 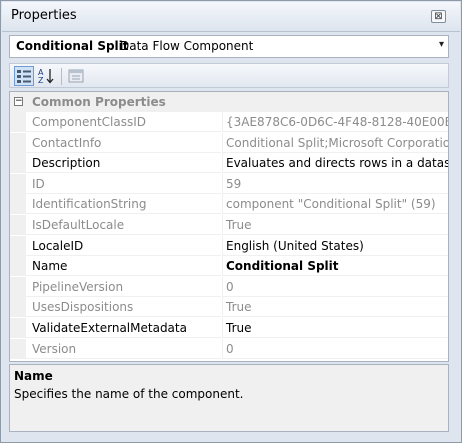 What do you see at coordinates (46, 76) in the screenshot?
I see `alphabetical-icon: A Z` at bounding box center [46, 76].